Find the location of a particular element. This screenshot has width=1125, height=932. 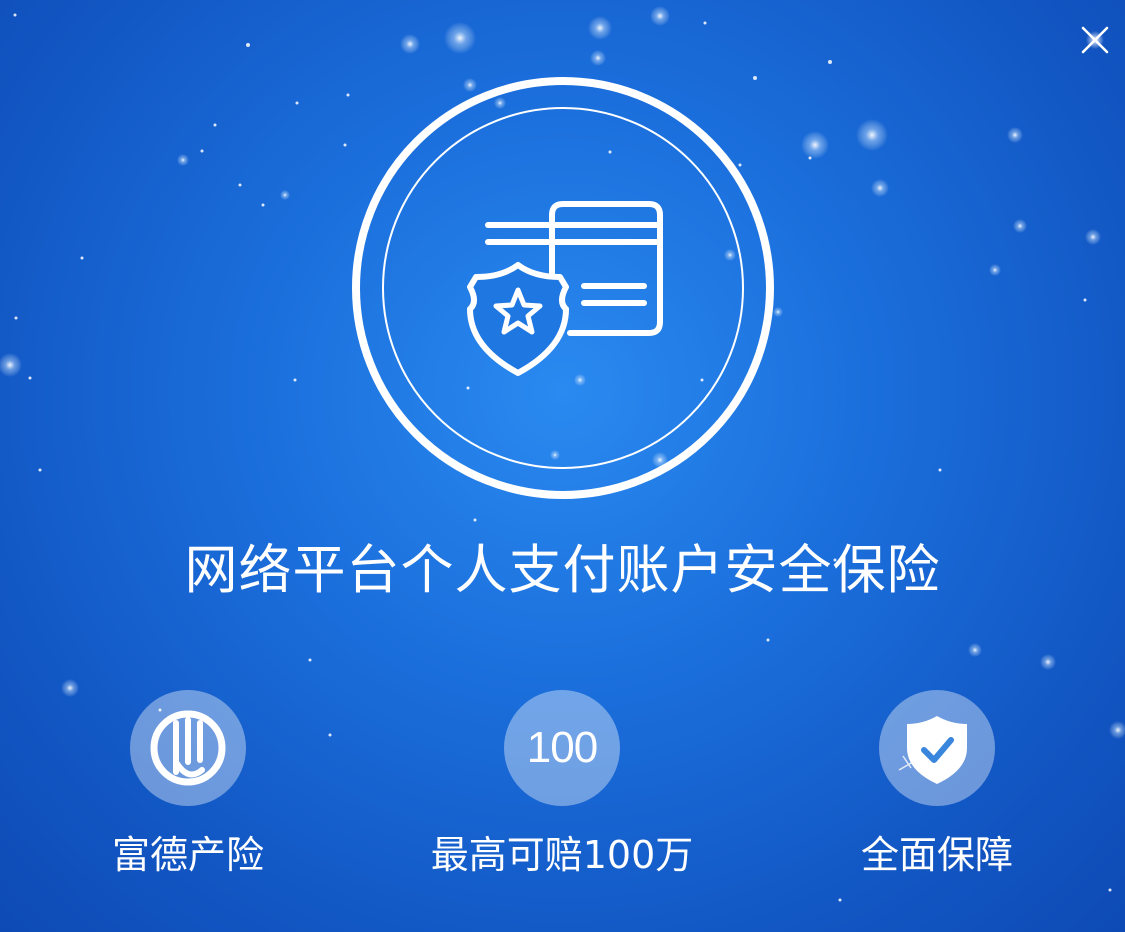

feature-full-protection: 全面保障 is located at coordinates (937, 785).